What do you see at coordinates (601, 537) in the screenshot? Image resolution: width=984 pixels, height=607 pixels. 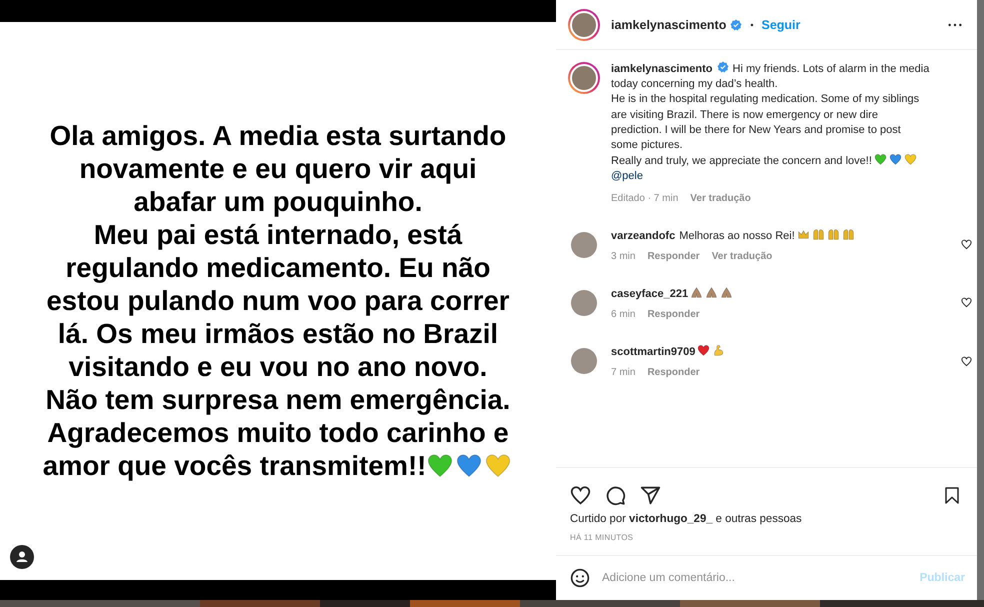 I see `post-time: HÁ 11 MINUTOS` at bounding box center [601, 537].